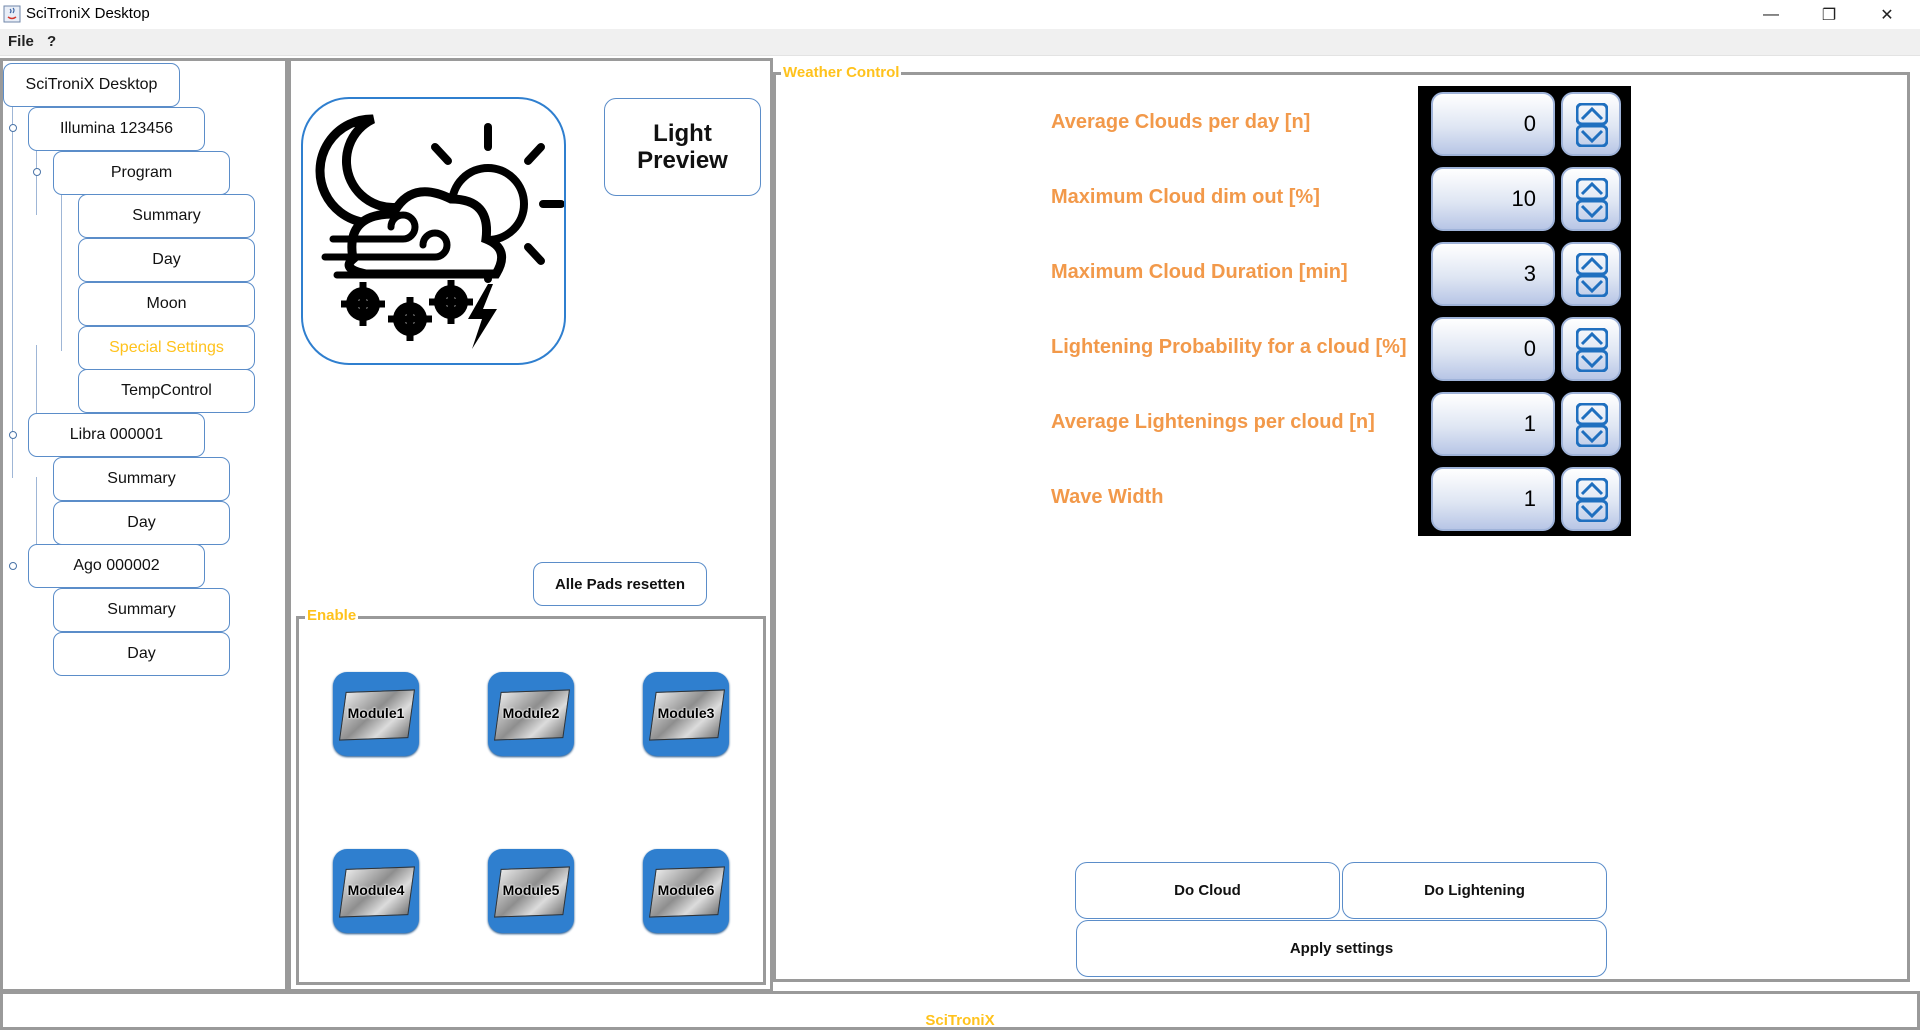  I want to click on tree-item-illumina-moon: Moon, so click(166, 304).